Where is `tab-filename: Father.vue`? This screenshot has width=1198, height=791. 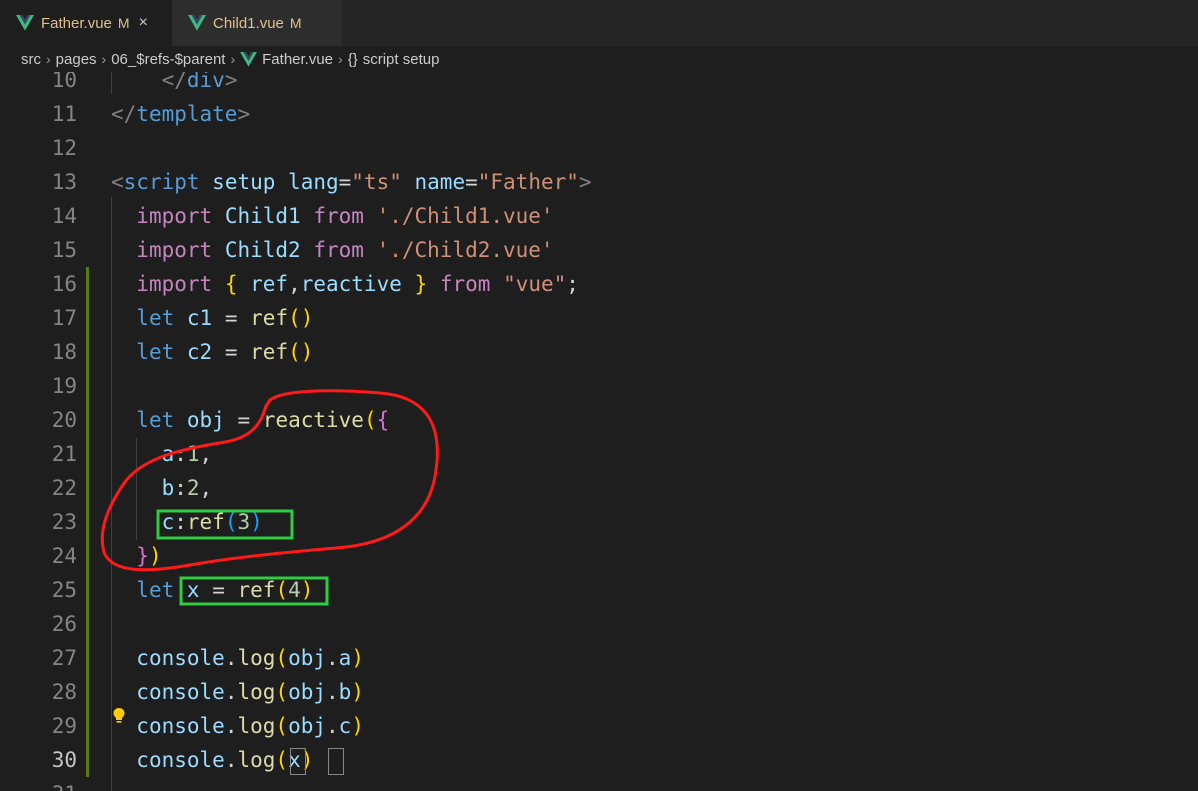 tab-filename: Father.vue is located at coordinates (76, 23).